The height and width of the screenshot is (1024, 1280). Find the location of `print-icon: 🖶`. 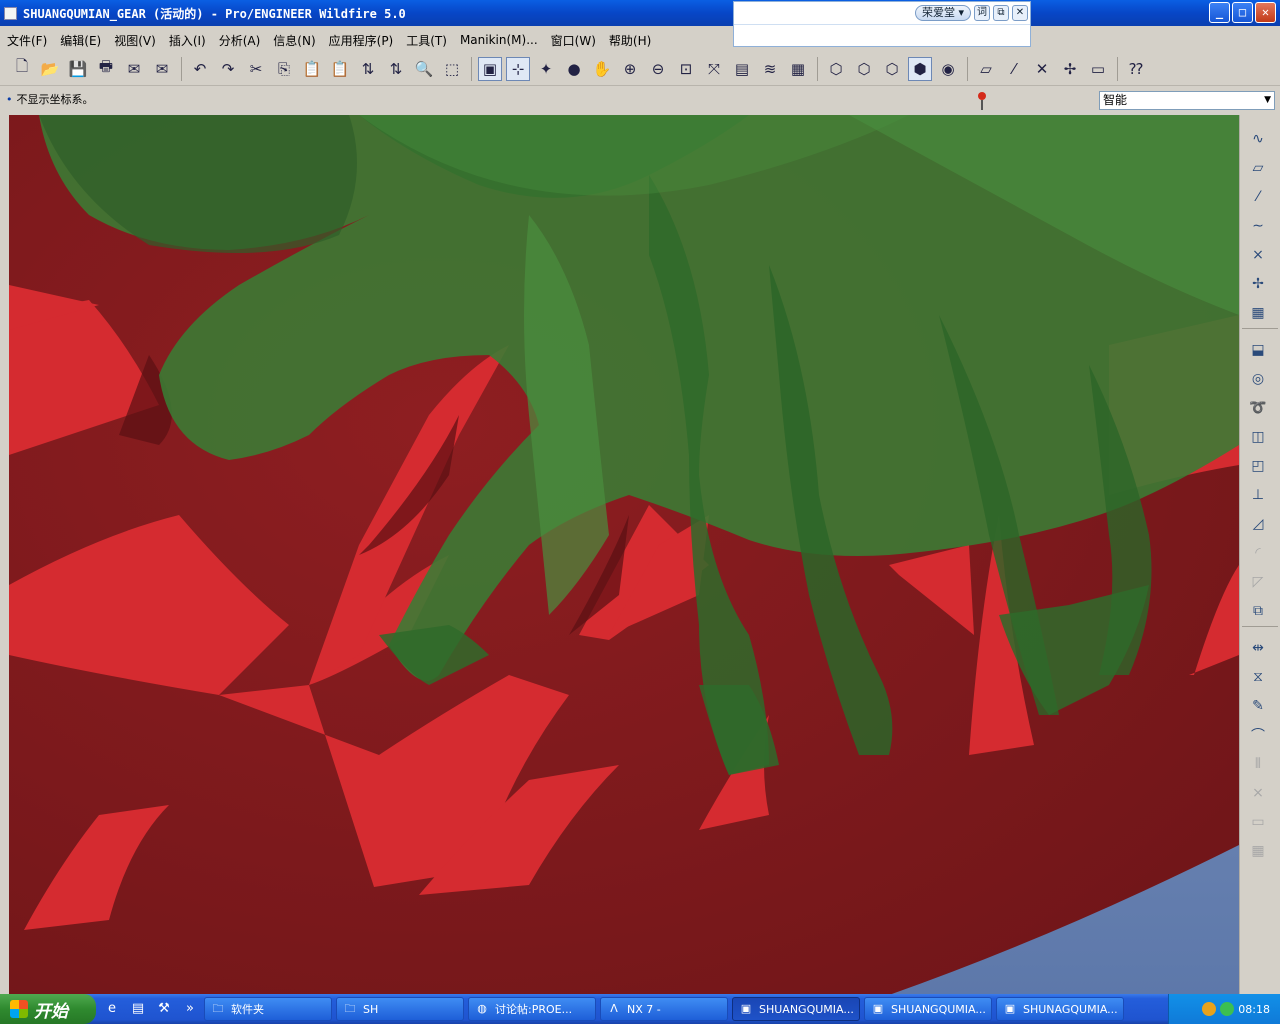

print-icon: 🖶 is located at coordinates (106, 69).